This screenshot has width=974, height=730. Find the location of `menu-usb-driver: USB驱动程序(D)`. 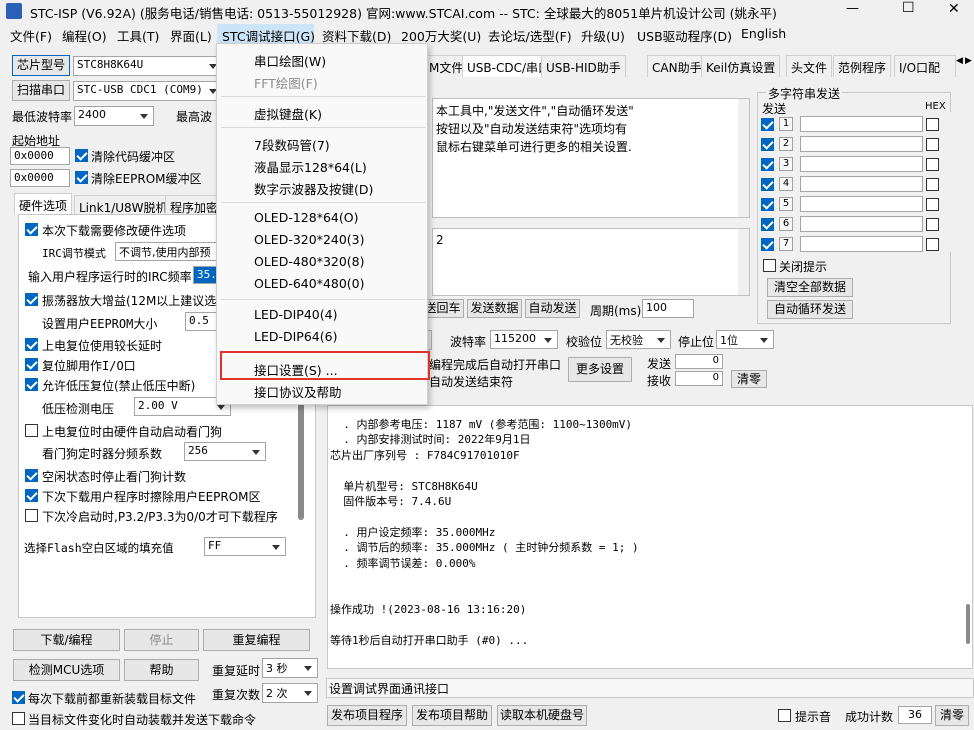

menu-usb-driver: USB驱动程序(D) is located at coordinates (684, 35).